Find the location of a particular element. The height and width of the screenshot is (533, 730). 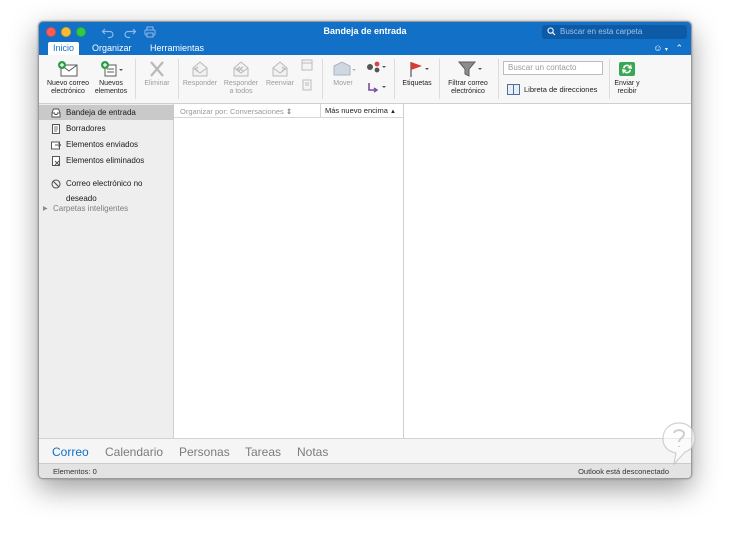

chevron-up-icon: ▲ is located at coordinates (393, 112).